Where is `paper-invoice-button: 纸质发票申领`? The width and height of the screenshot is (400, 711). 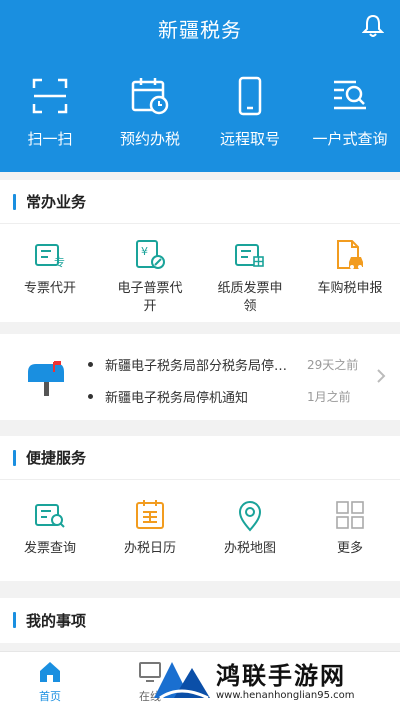
paper-invoice-button: 纸质发票申领 is located at coordinates (250, 277).